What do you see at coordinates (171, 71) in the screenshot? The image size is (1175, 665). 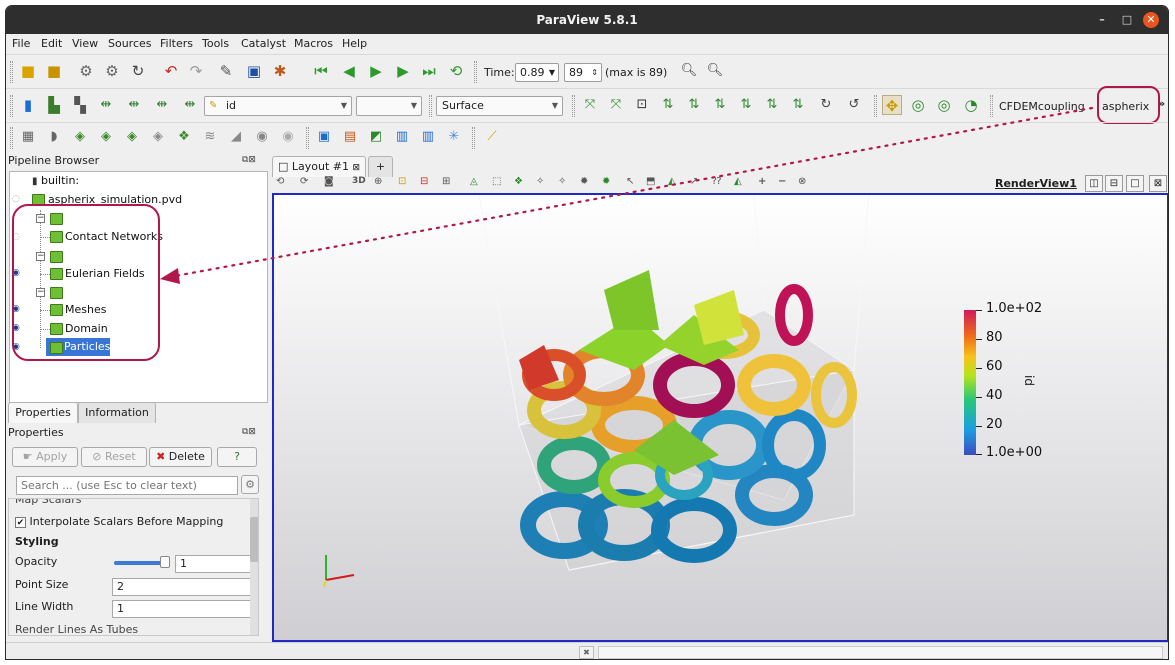 I see `undo-icon: ↶` at bounding box center [171, 71].